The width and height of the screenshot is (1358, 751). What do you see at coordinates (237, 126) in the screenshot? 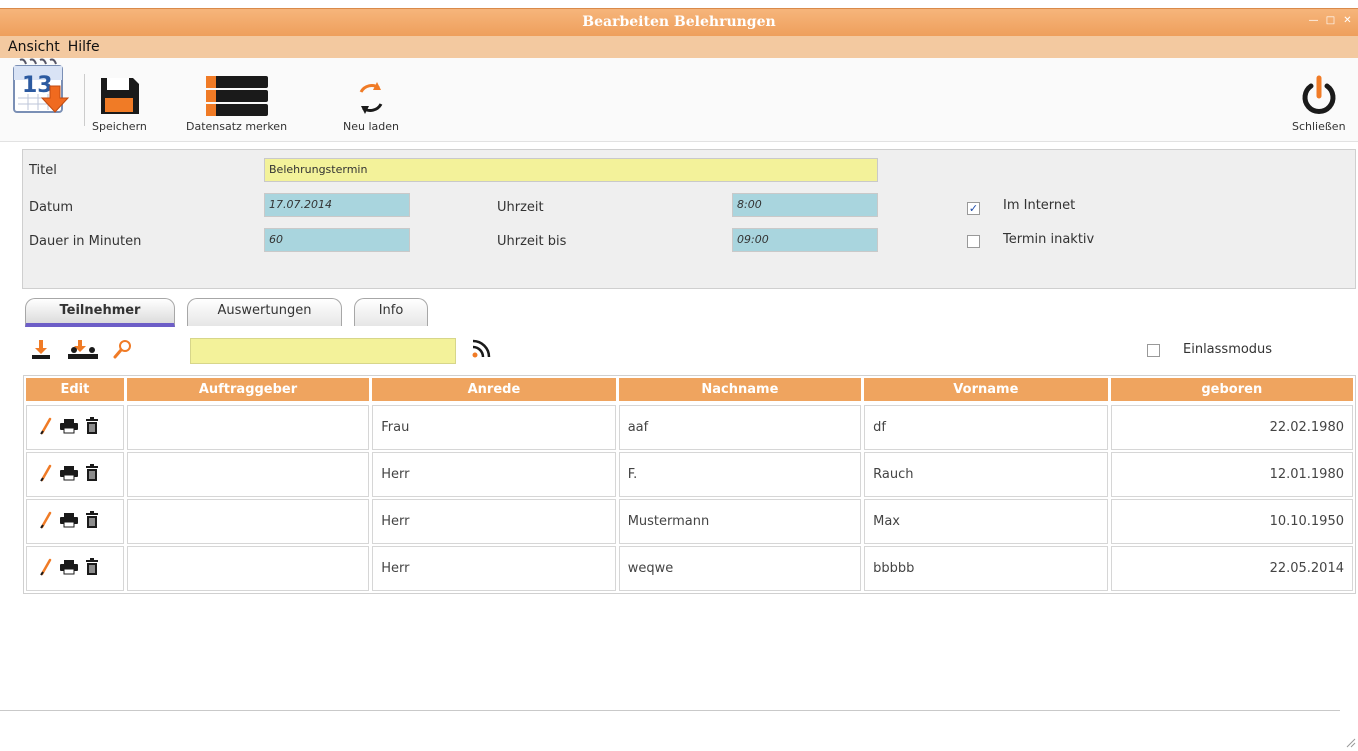
I see `bookmark-label: Datensatz merken` at bounding box center [237, 126].